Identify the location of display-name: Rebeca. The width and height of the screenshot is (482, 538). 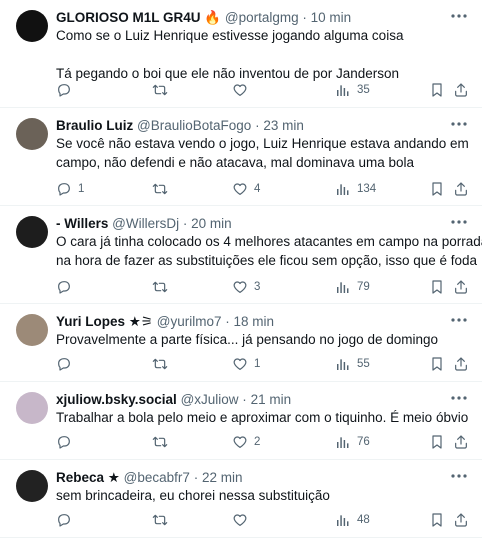
(80, 477).